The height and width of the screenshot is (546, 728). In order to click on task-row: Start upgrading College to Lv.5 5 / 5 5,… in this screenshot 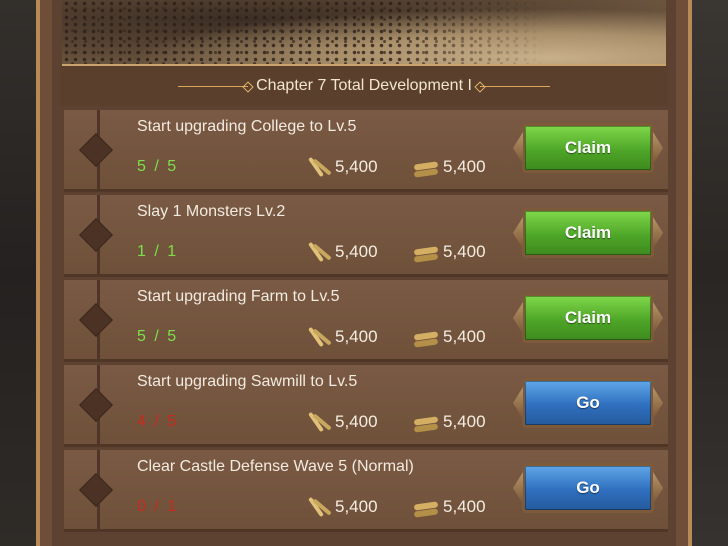, I will do `click(366, 151)`.